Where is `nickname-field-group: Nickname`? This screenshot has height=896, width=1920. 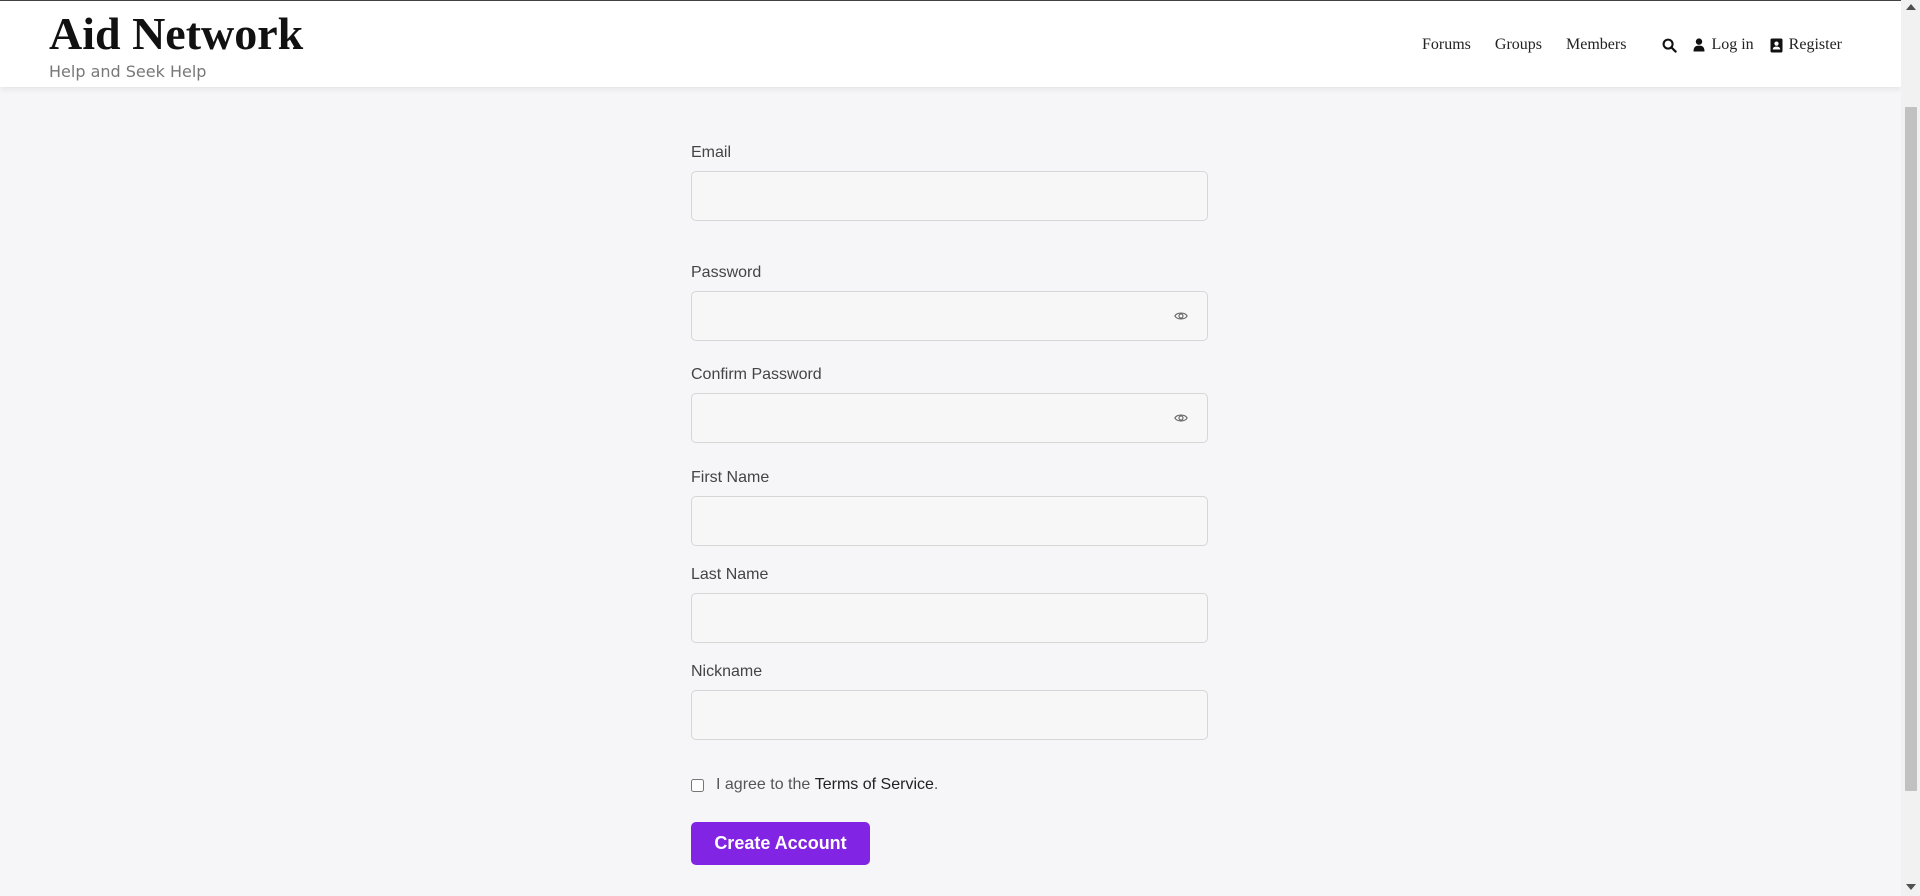
nickname-field-group: Nickname is located at coordinates (949, 701).